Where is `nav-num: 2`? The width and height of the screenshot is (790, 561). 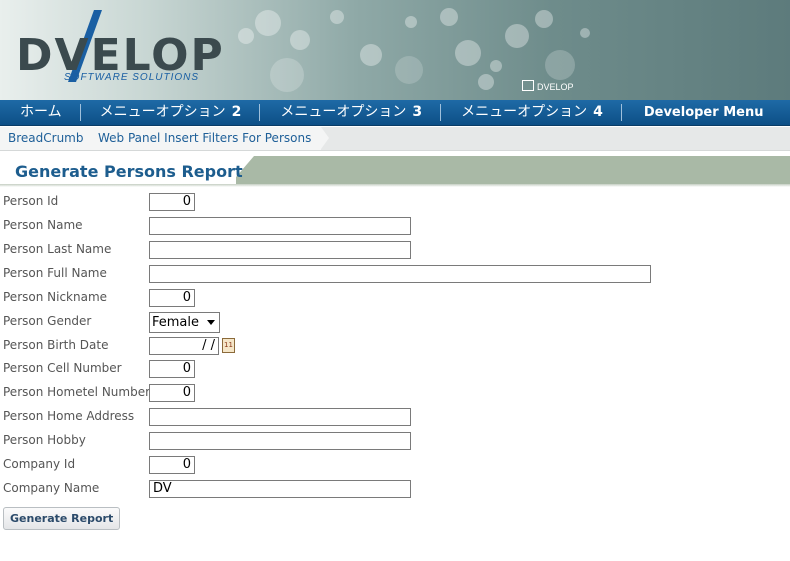
nav-num: 2 is located at coordinates (236, 112).